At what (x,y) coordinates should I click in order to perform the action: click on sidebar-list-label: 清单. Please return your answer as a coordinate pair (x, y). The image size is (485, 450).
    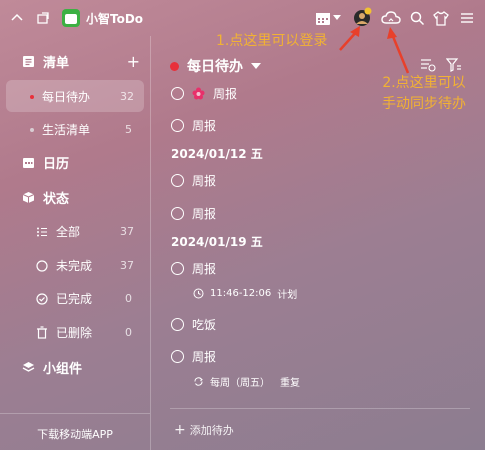
    Looking at the image, I should click on (56, 63).